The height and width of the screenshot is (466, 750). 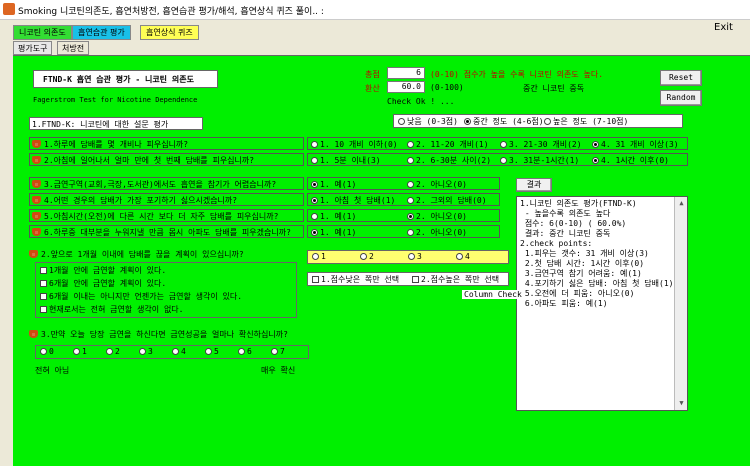 I want to click on question-5-options: 1. 예(1) 2. 아니오(0), so click(x=403, y=215).